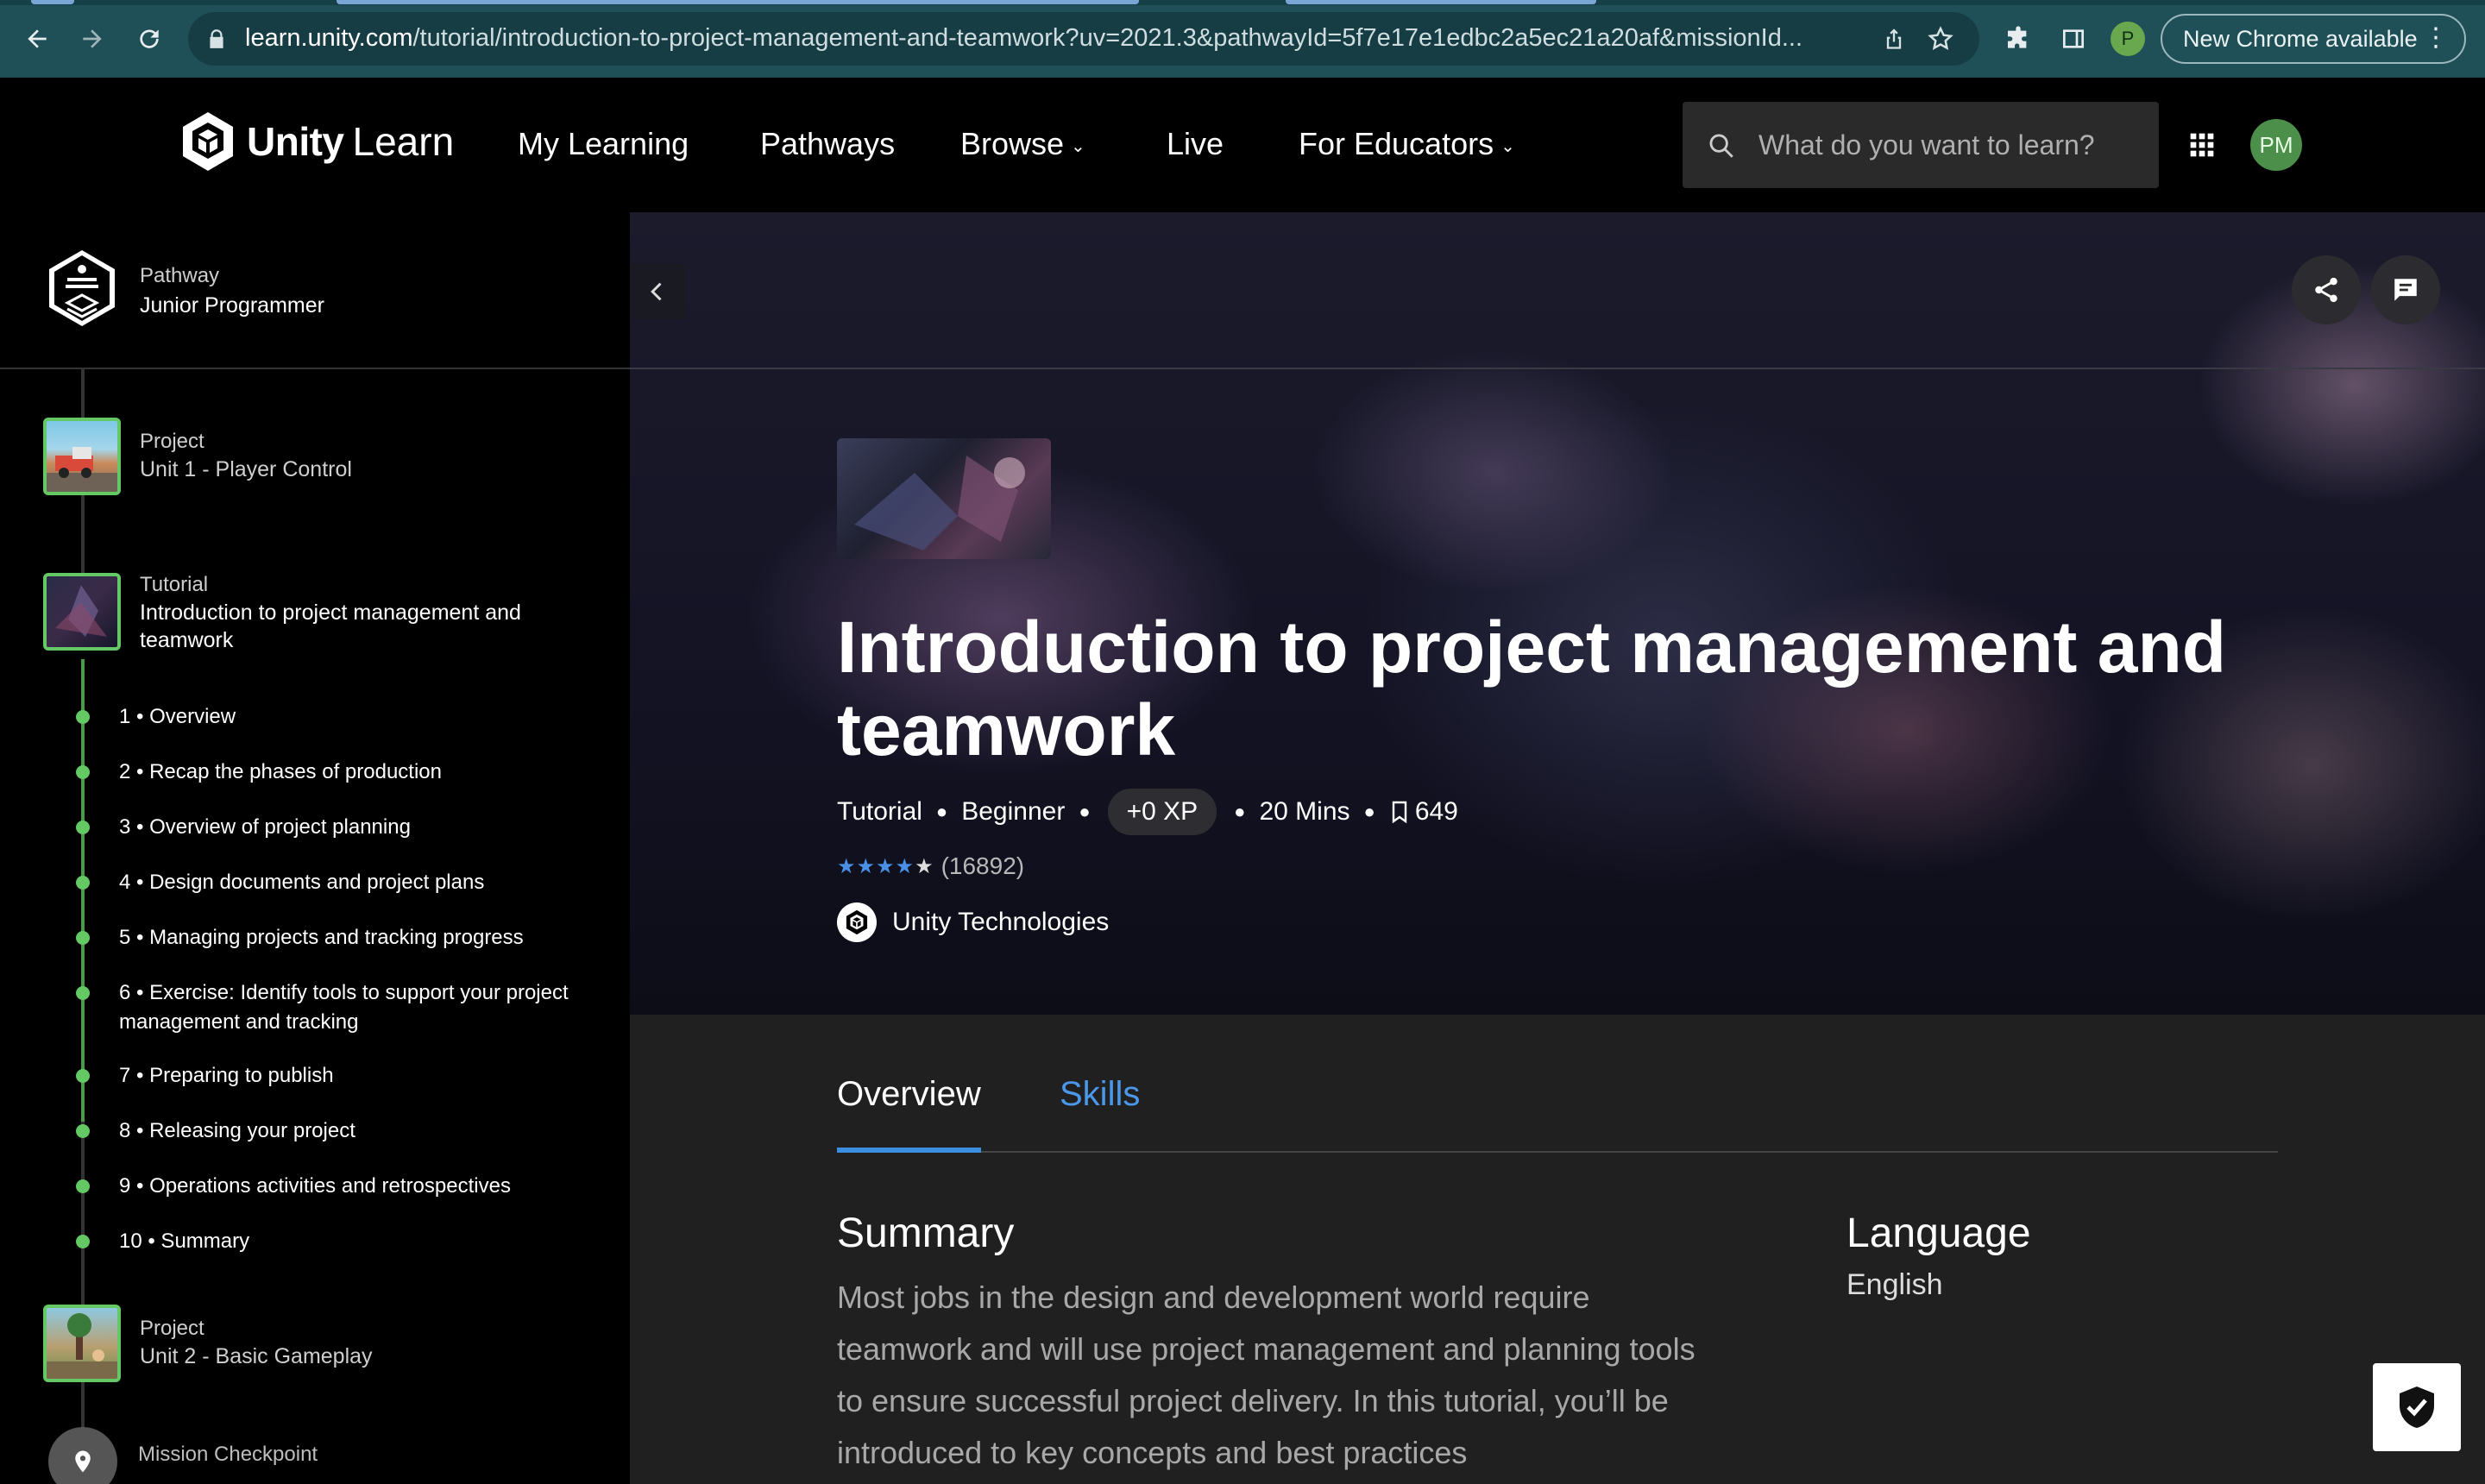  I want to click on nav-browse-label: Browse, so click(1012, 143).